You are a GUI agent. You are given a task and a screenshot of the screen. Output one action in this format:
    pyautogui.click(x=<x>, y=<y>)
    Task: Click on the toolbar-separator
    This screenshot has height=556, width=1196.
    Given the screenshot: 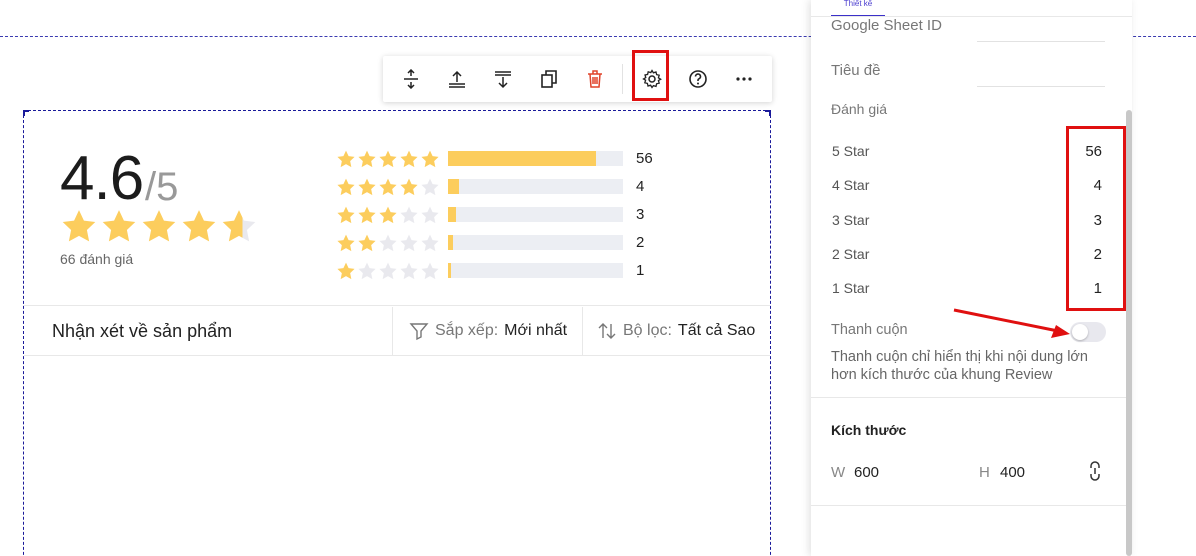 What is the action you would take?
    pyautogui.click(x=622, y=79)
    